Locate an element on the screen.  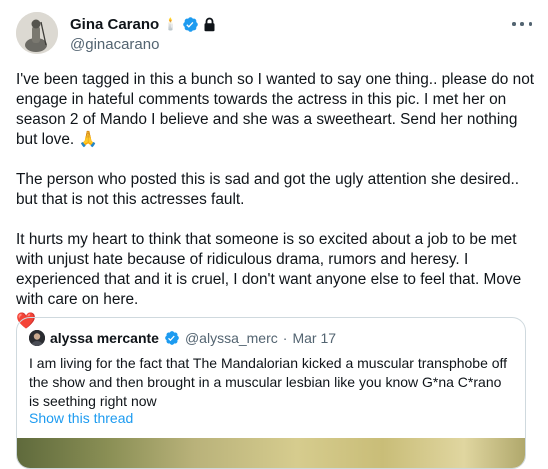
author-avatar is located at coordinates (37, 33).